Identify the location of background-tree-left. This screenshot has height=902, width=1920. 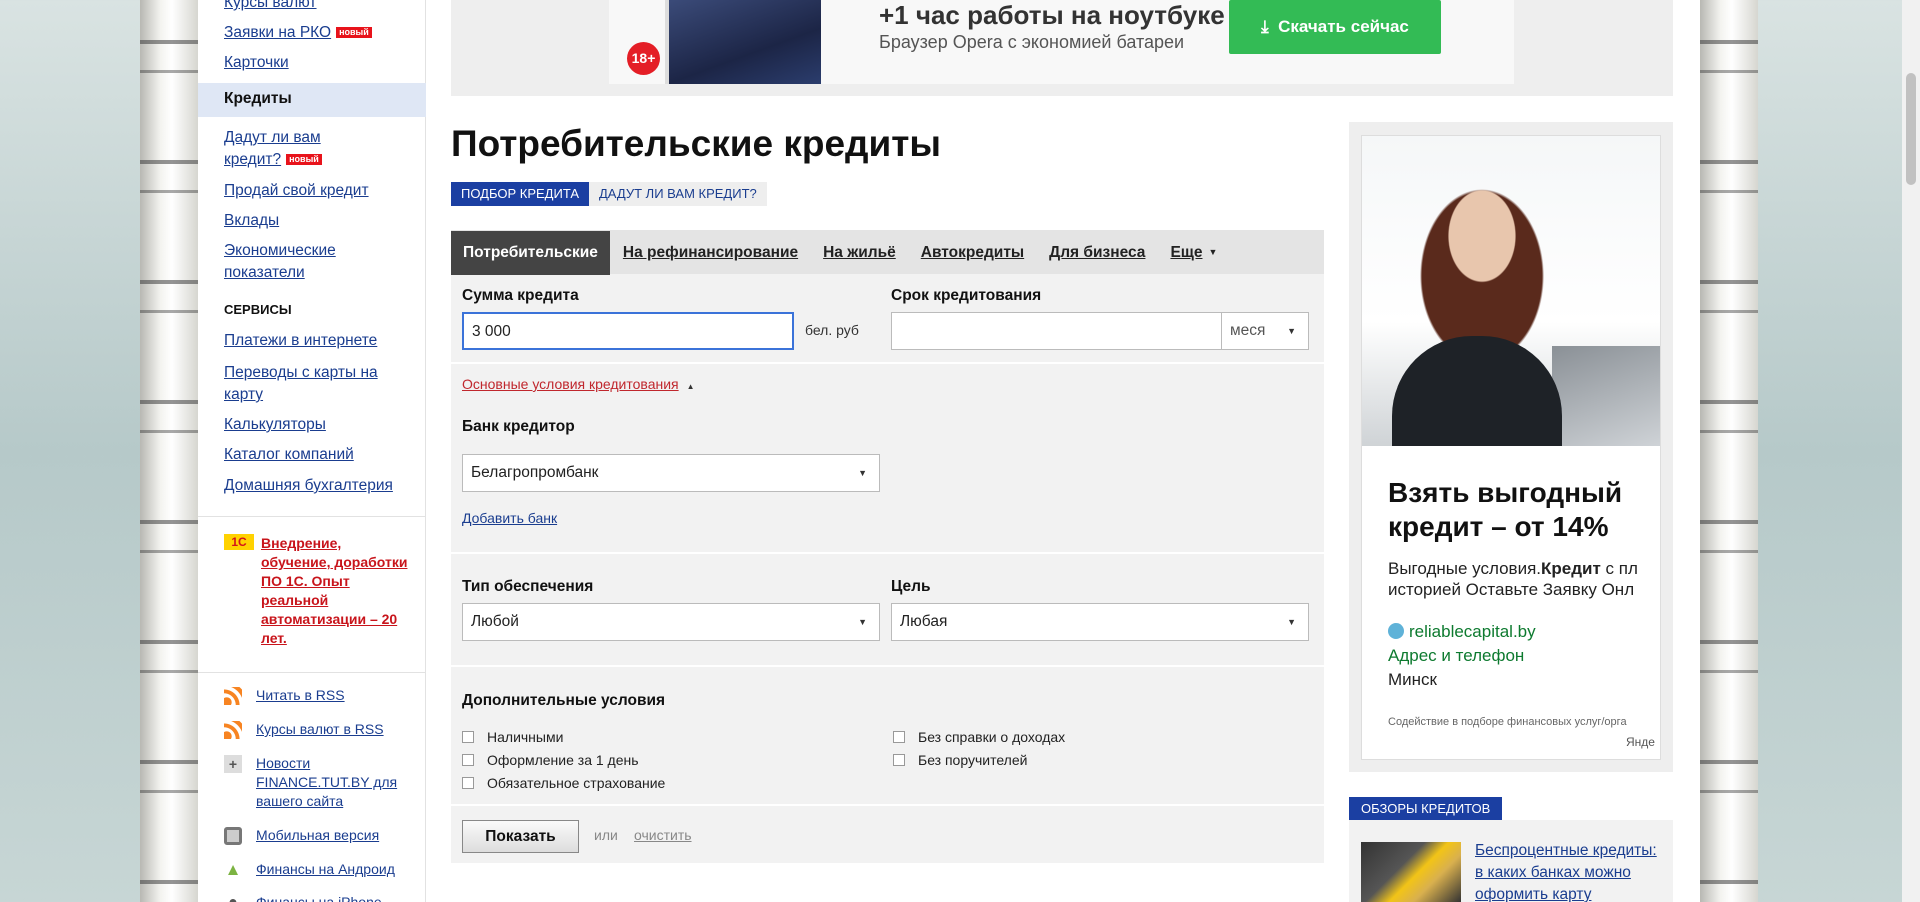
(169, 451).